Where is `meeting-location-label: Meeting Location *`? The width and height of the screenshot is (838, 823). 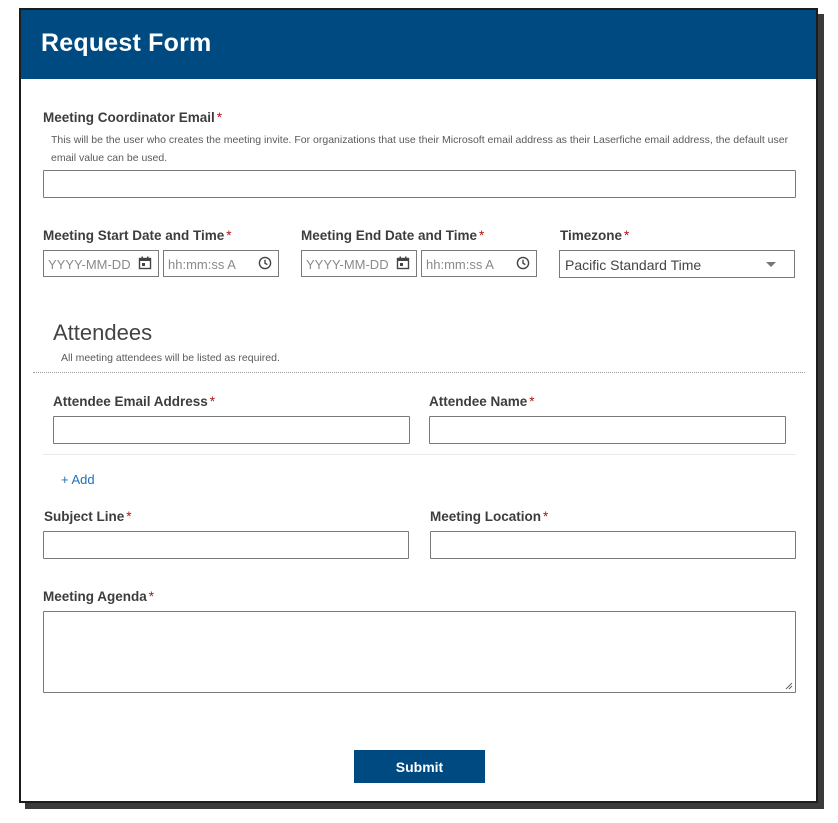
meeting-location-label: Meeting Location * is located at coordinates (489, 516).